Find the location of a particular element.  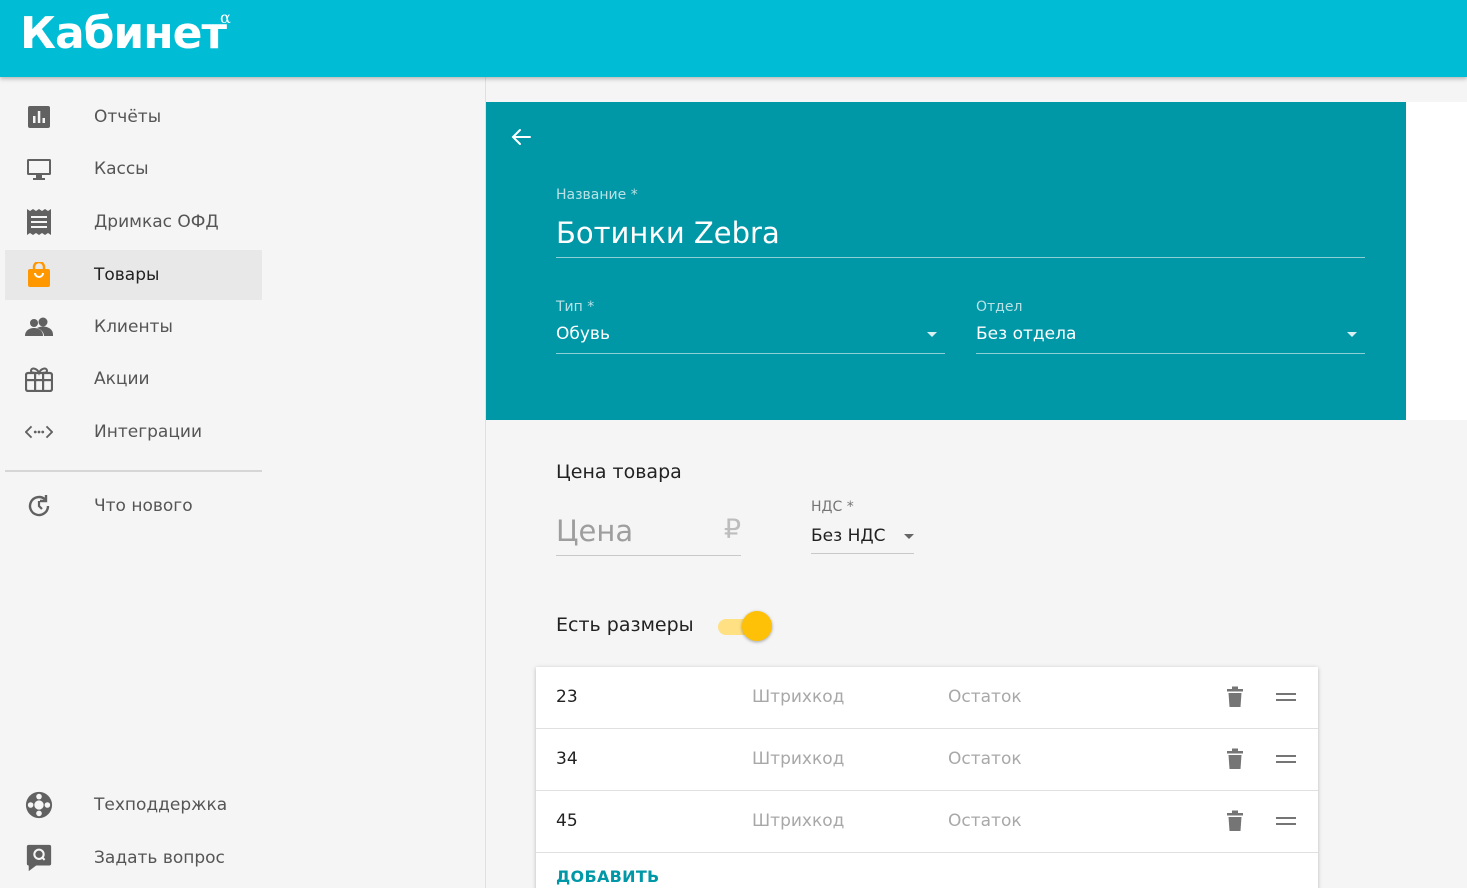

type-select-value: Обувь is located at coordinates (583, 334).